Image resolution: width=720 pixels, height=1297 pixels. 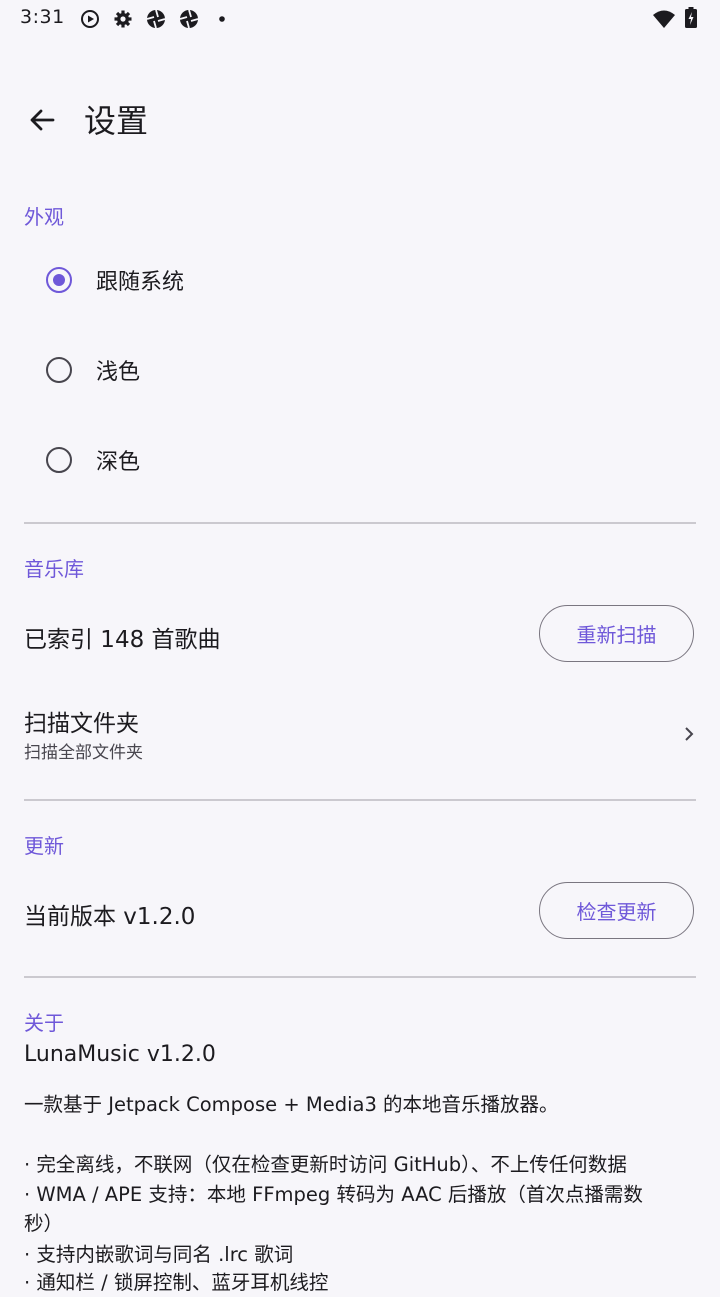 I want to click on scan-folders-subtitle: 扫描全部文件夹, so click(x=83, y=753).